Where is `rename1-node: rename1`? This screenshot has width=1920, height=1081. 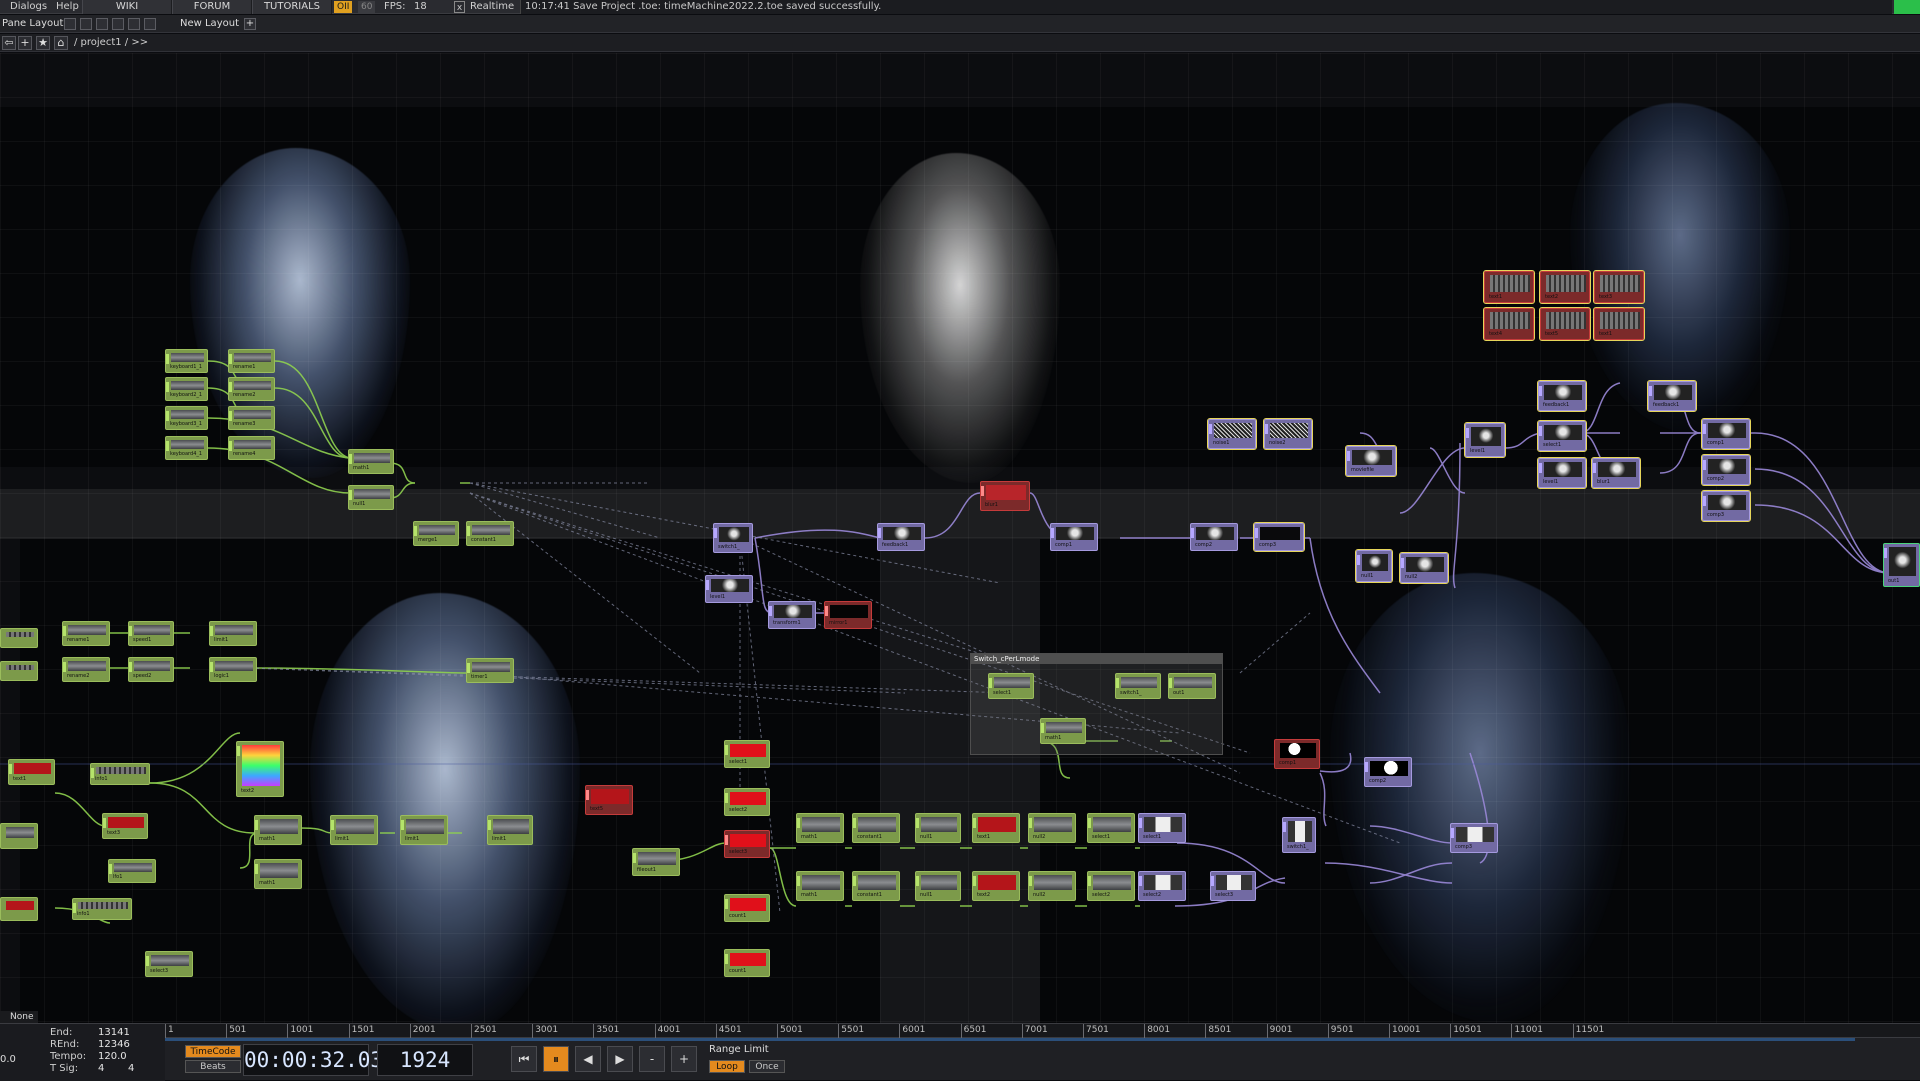
rename1-node: rename1 is located at coordinates (251, 361).